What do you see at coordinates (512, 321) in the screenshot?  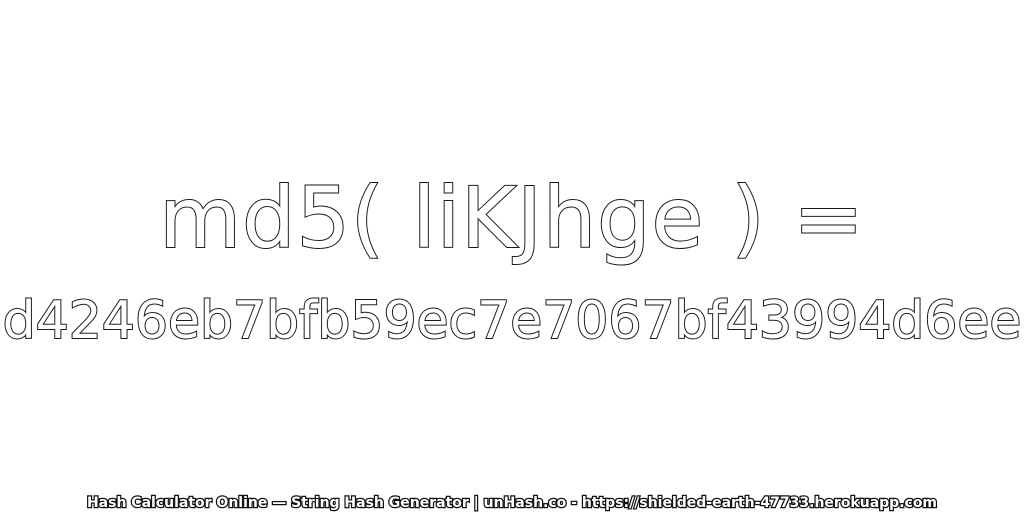 I see `md5-hash-value: d4246eb7bfb59ec7e7067bf43994d6ee` at bounding box center [512, 321].